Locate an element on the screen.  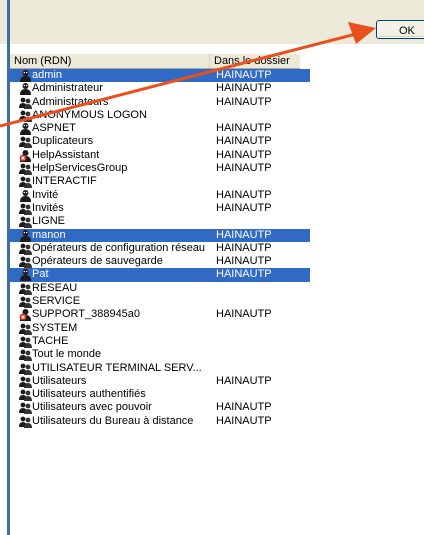
arrow-head is located at coordinates (362, 33).